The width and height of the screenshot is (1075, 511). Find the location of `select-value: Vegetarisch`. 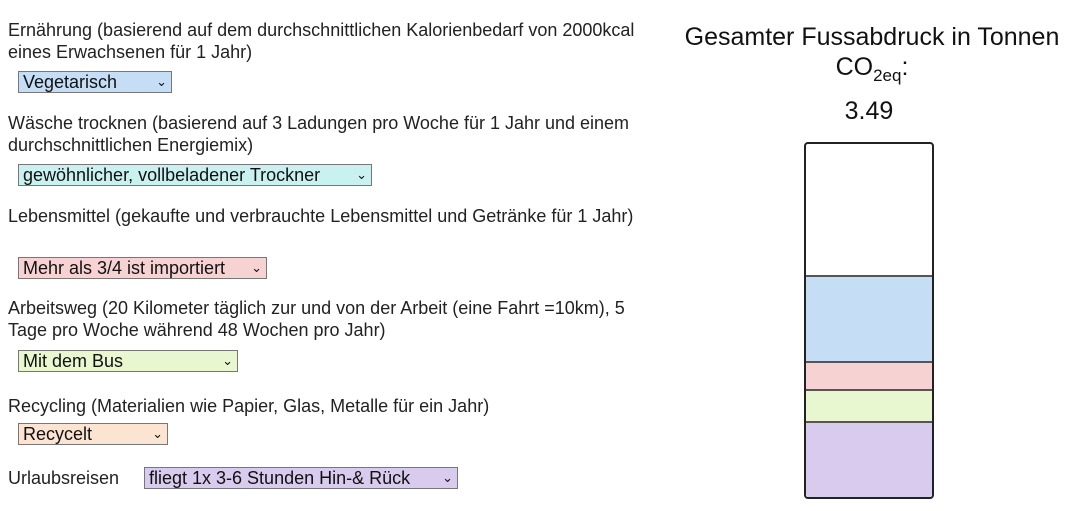

select-value: Vegetarisch is located at coordinates (70, 82).